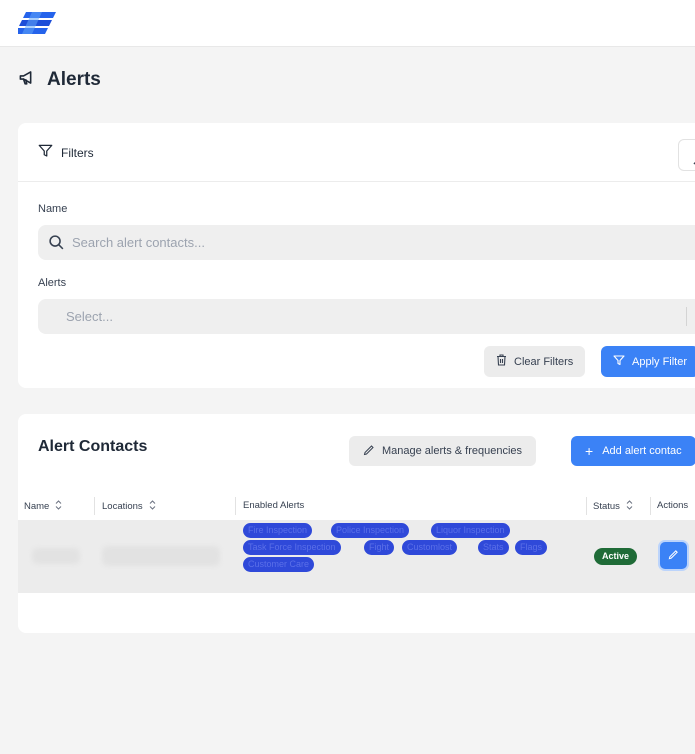 The width and height of the screenshot is (695, 754). Describe the element at coordinates (356, 152) in the screenshot. I see `filters-header: Filters` at that location.